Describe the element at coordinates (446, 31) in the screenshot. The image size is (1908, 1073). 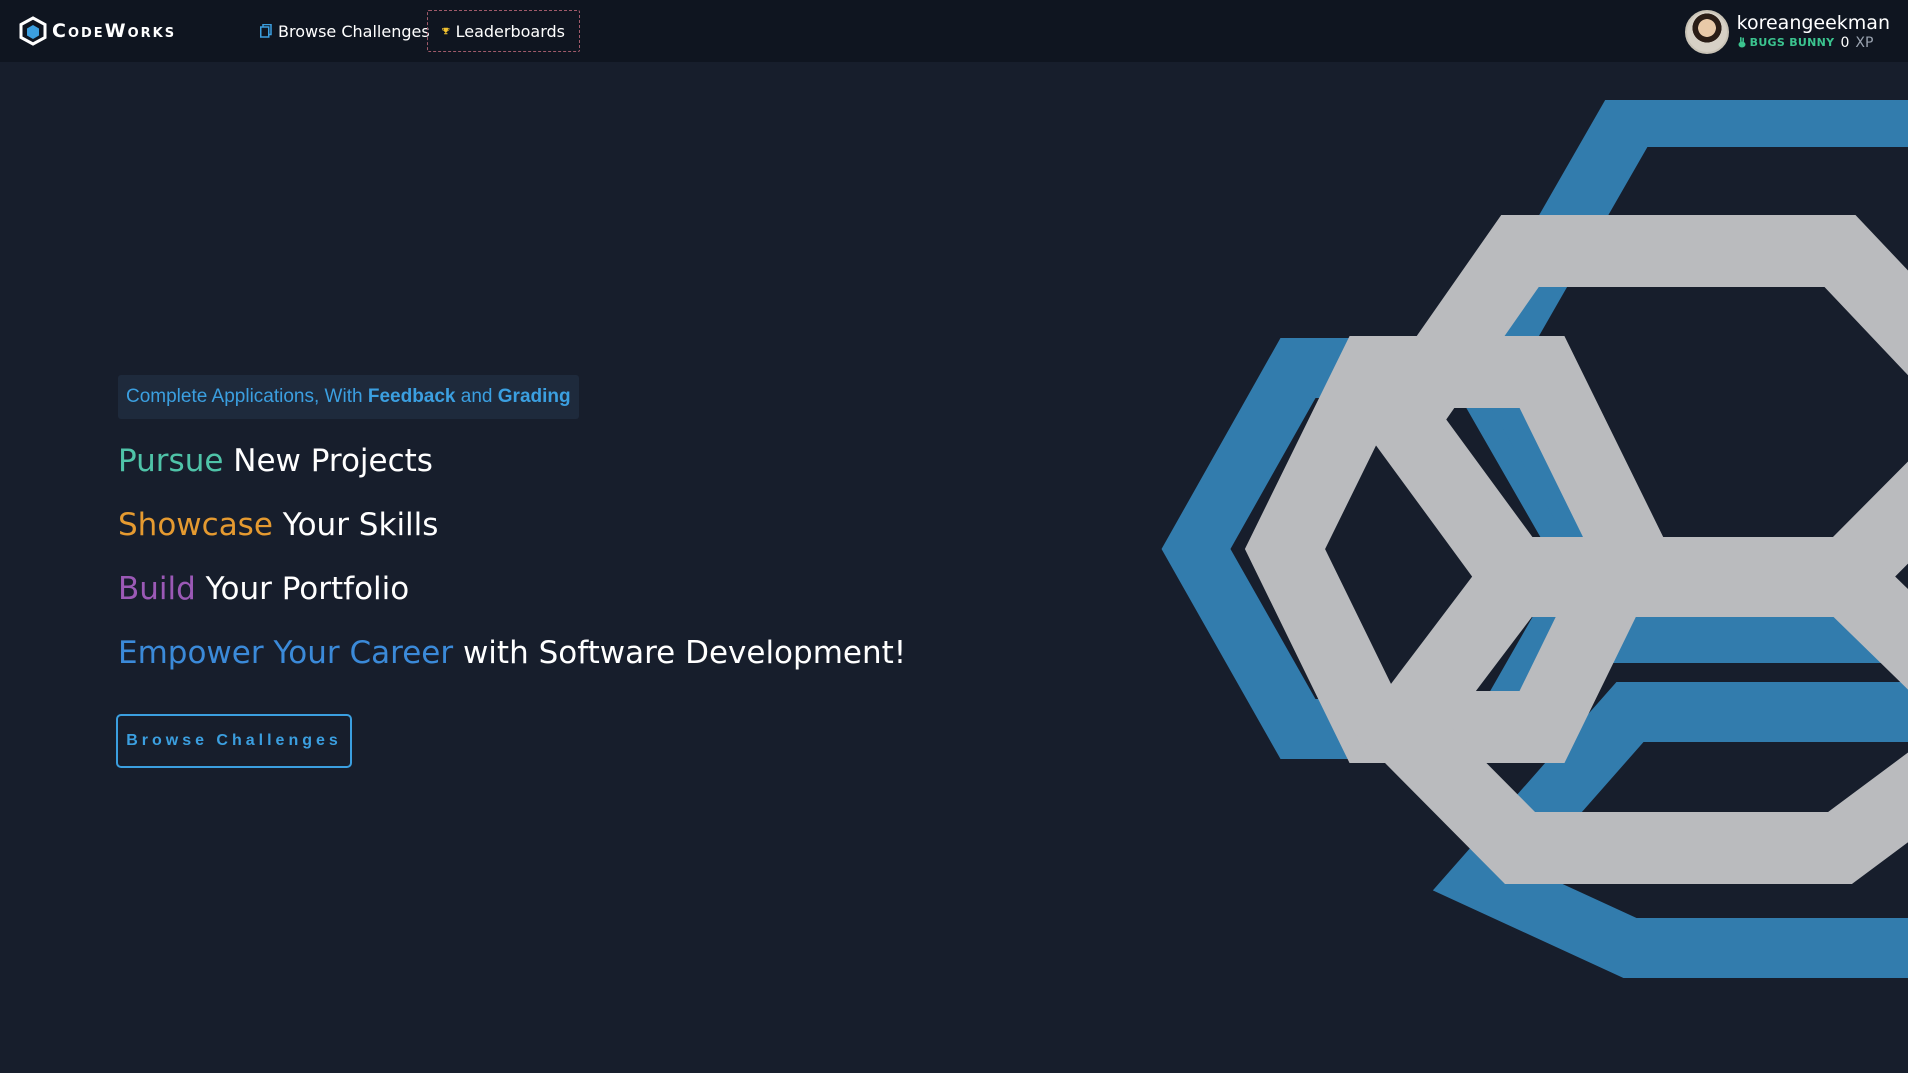
I see `trophy-icon` at that location.